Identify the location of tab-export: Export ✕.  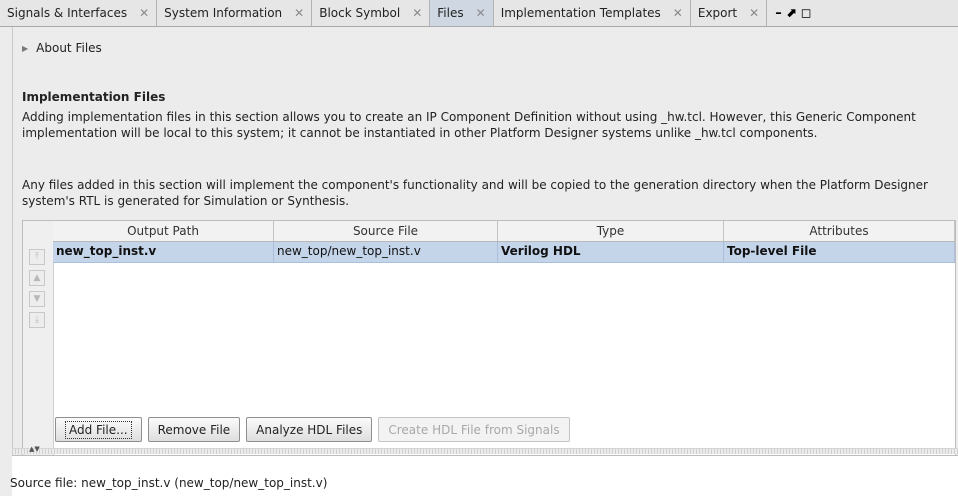
(729, 13).